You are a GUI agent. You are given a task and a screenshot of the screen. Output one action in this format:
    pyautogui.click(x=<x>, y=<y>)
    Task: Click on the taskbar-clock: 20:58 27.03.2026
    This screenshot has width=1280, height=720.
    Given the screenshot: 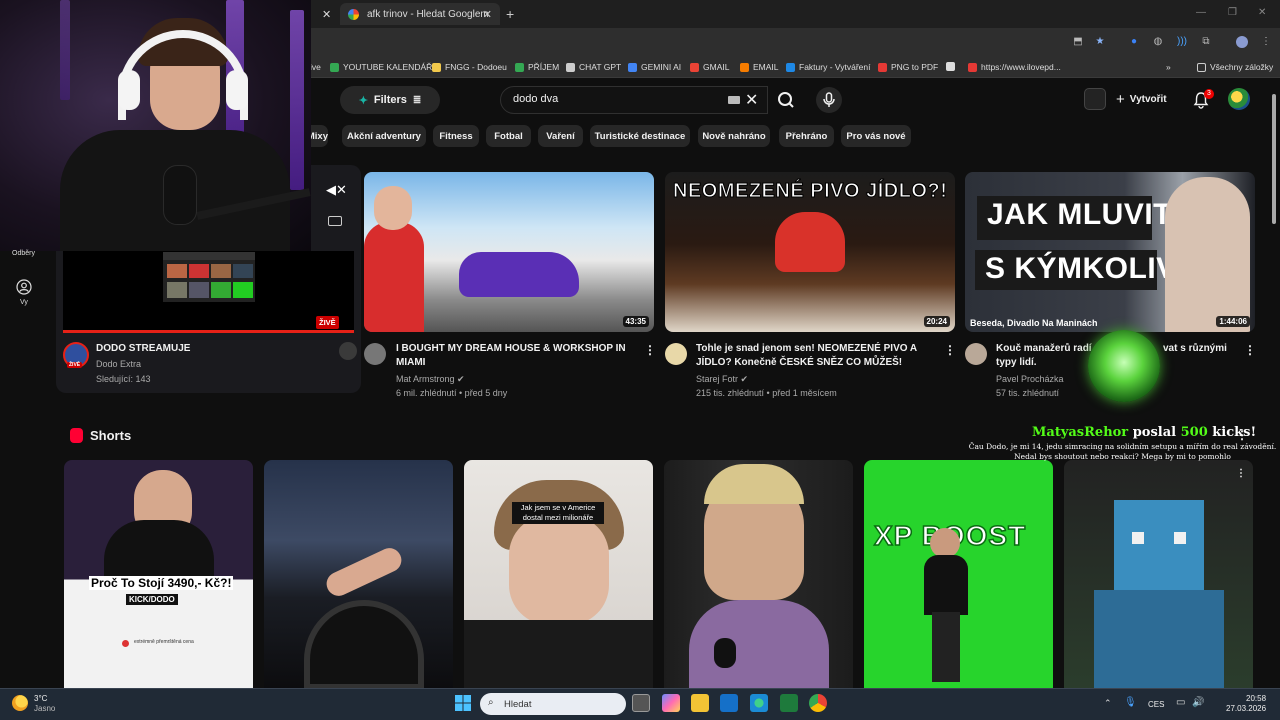 What is the action you would take?
    pyautogui.click(x=1246, y=704)
    